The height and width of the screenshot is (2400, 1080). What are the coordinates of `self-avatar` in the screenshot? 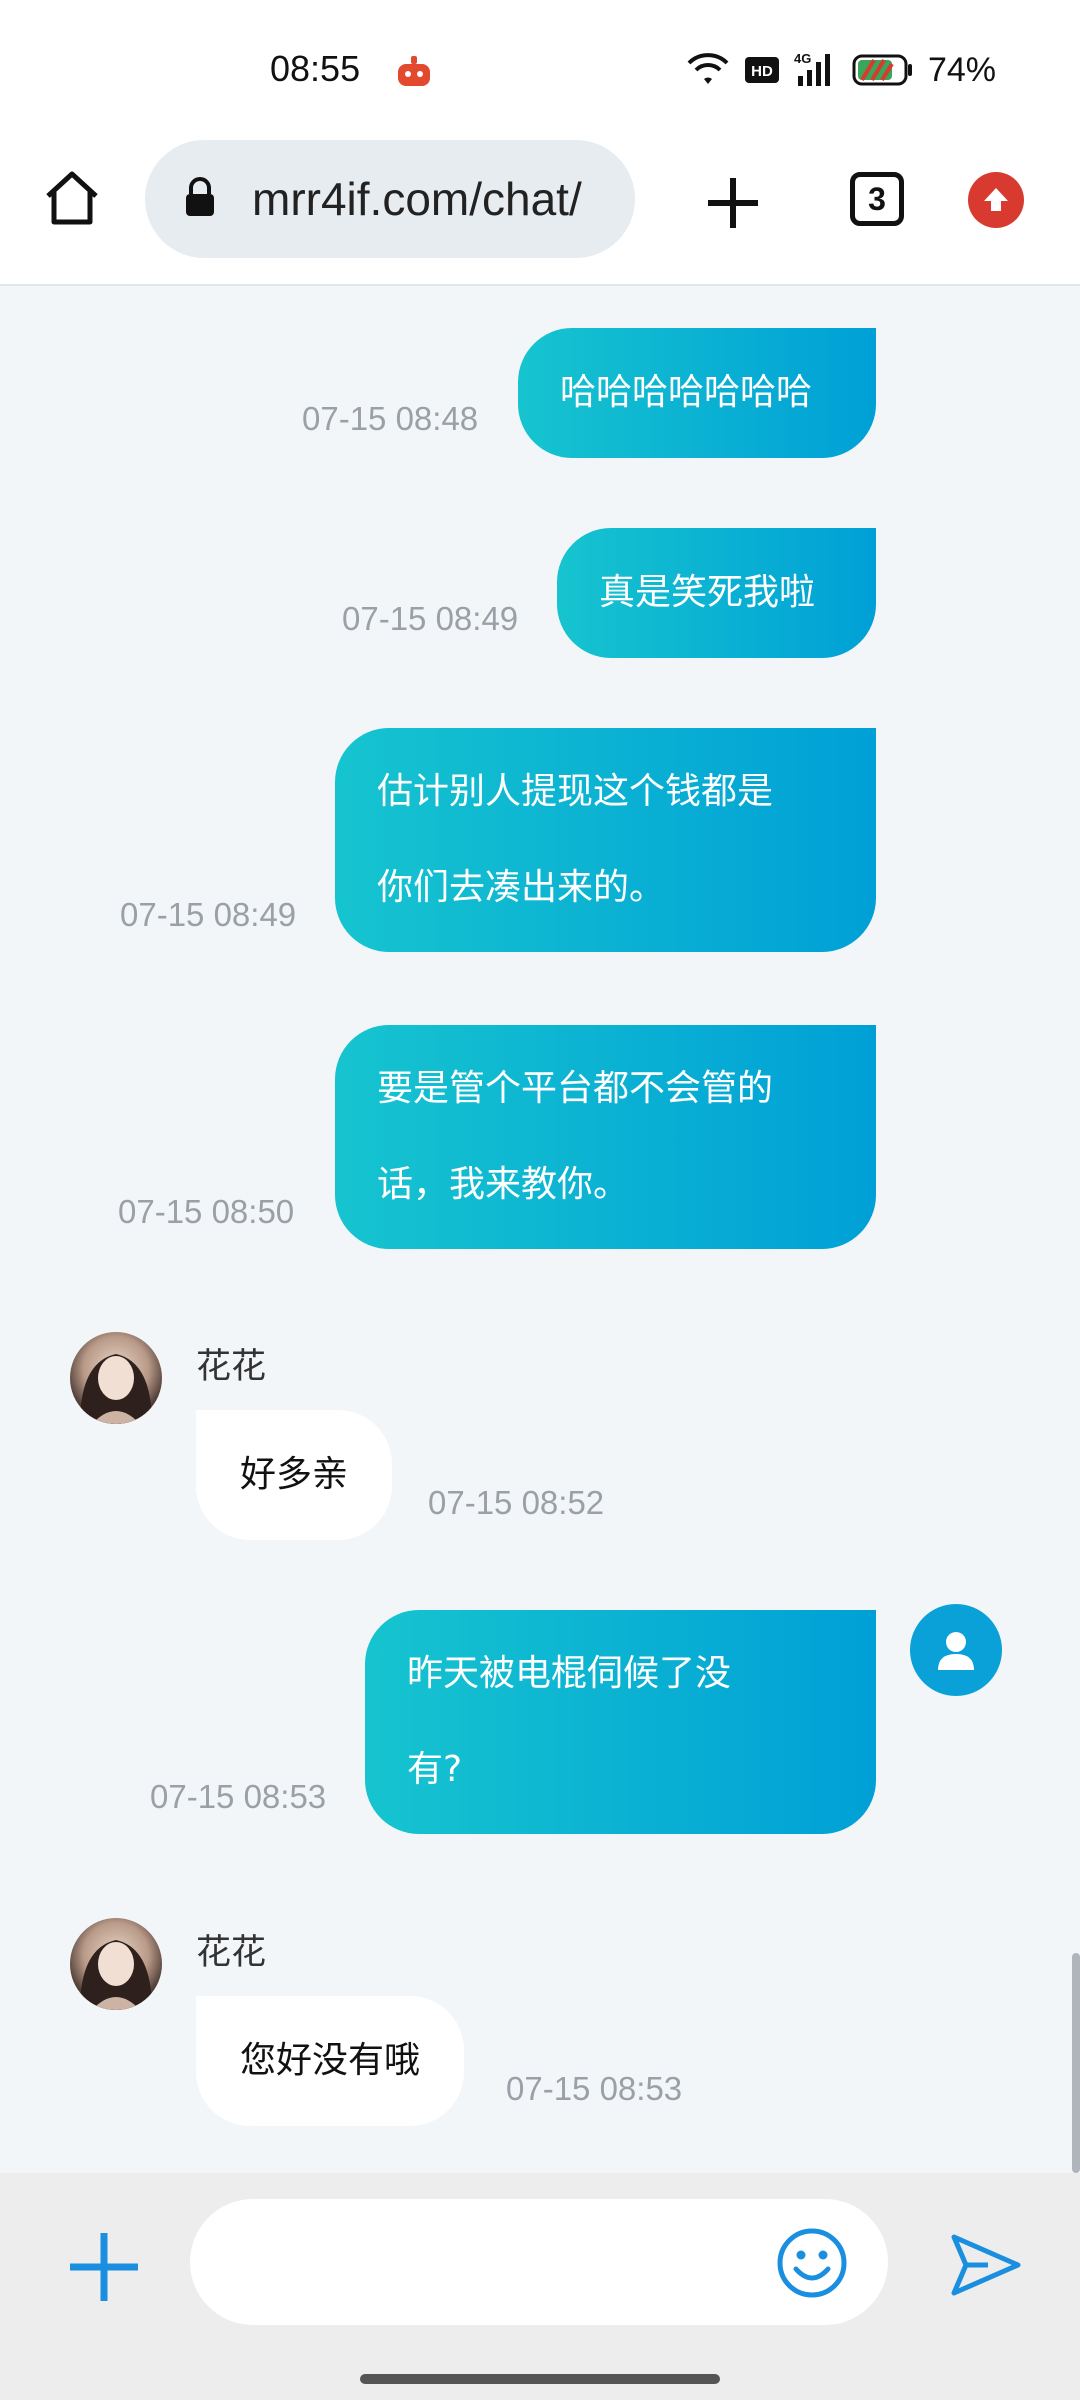 It's located at (956, 1650).